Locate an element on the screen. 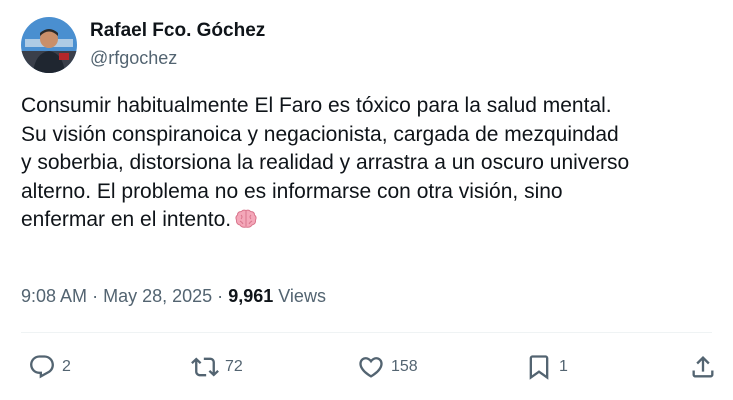  reply-count: 2 is located at coordinates (66, 366).